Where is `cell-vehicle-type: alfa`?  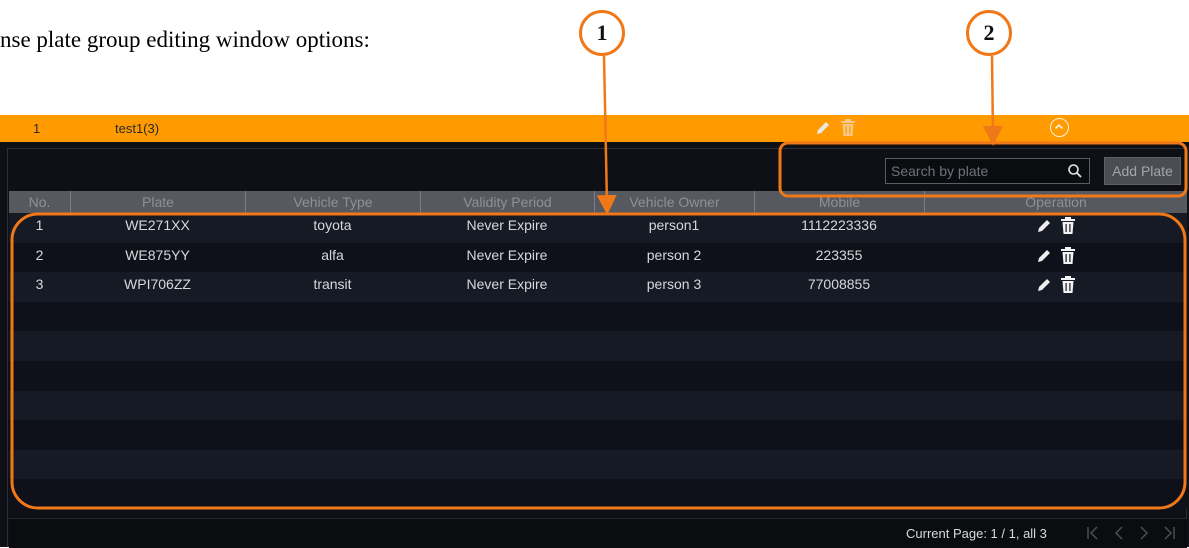
cell-vehicle-type: alfa is located at coordinates (332, 254).